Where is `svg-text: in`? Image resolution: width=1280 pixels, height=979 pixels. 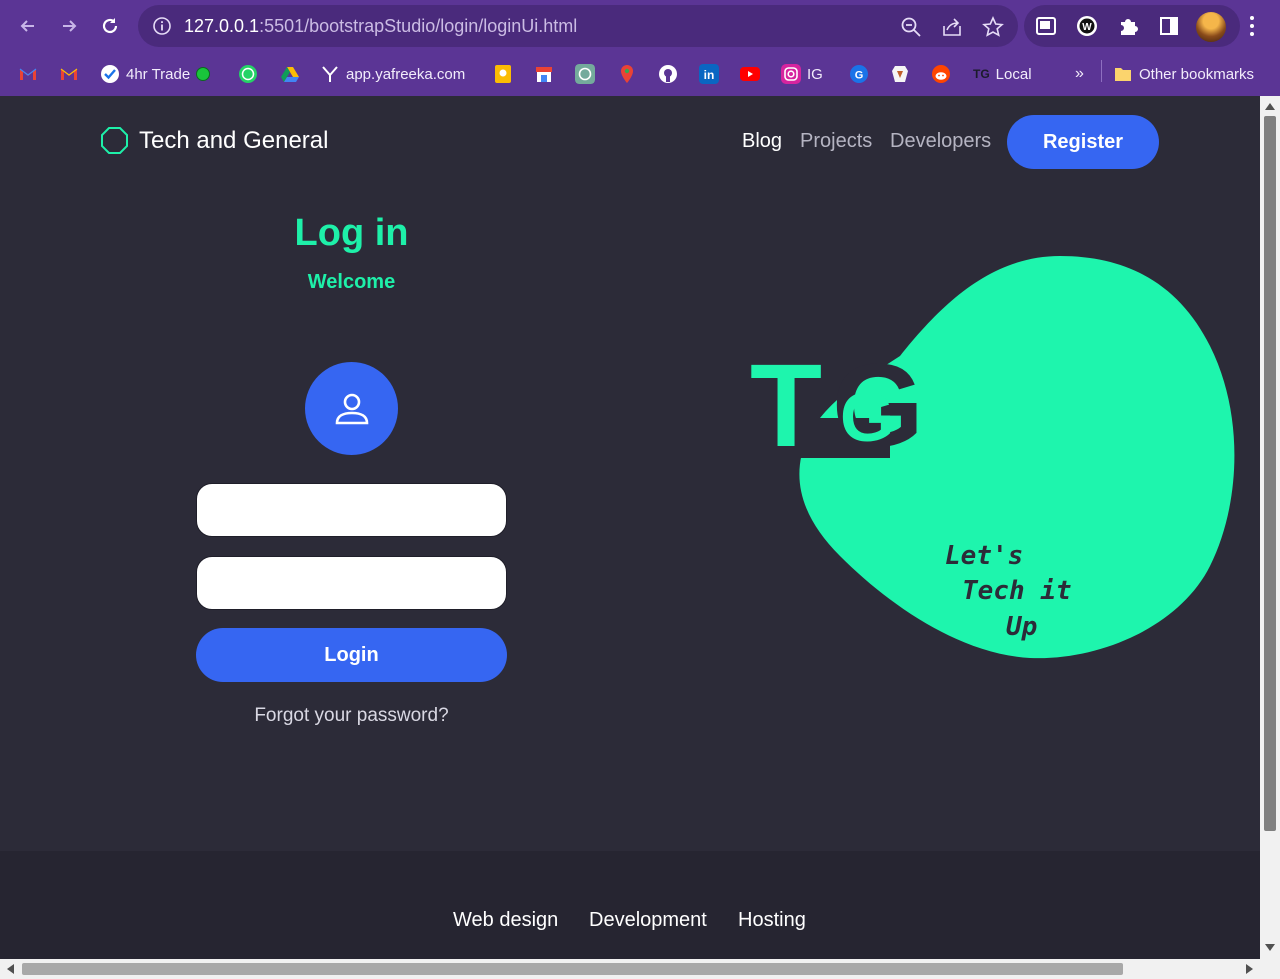
svg-text: in is located at coordinates (709, 75).